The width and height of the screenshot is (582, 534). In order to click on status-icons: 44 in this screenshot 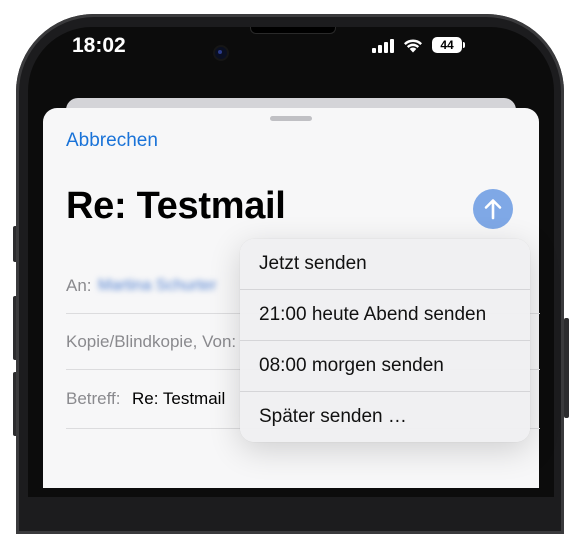, I will do `click(418, 45)`.